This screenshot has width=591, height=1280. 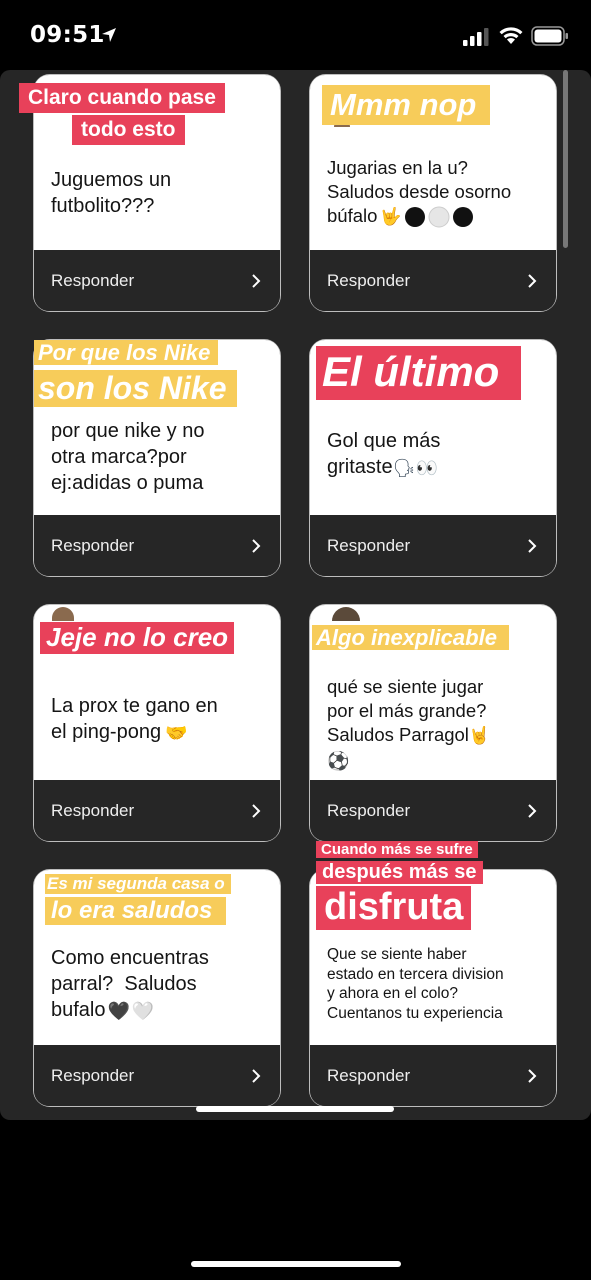 I want to click on question-text: La prox te gano en el ping-pong 🤝, so click(x=134, y=719).